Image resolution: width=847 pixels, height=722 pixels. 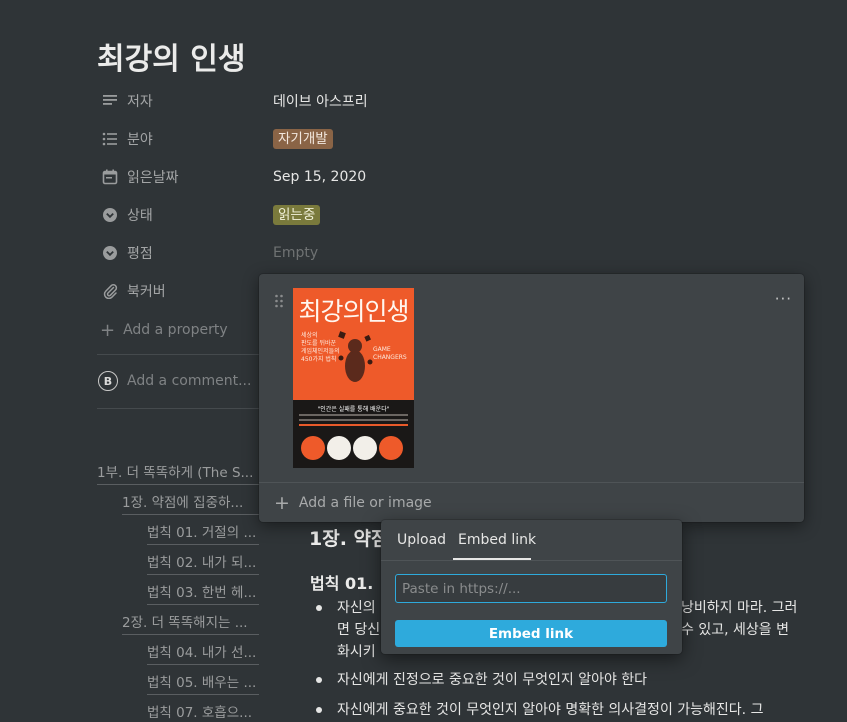 What do you see at coordinates (531, 633) in the screenshot?
I see `embed-link-button: Embed link` at bounding box center [531, 633].